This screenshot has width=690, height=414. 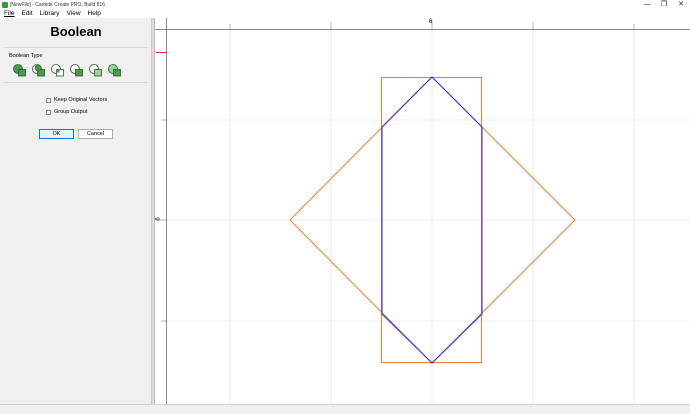 What do you see at coordinates (48, 100) in the screenshot?
I see `keep-original-vectors-checkbox` at bounding box center [48, 100].